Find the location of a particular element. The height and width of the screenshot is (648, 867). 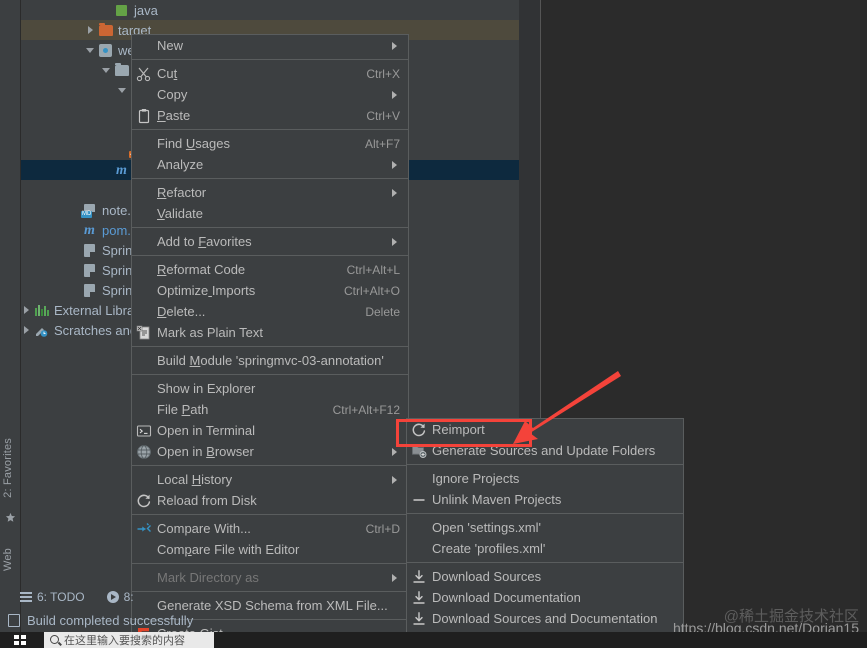

menu-item-label: Local History is located at coordinates (195, 479).